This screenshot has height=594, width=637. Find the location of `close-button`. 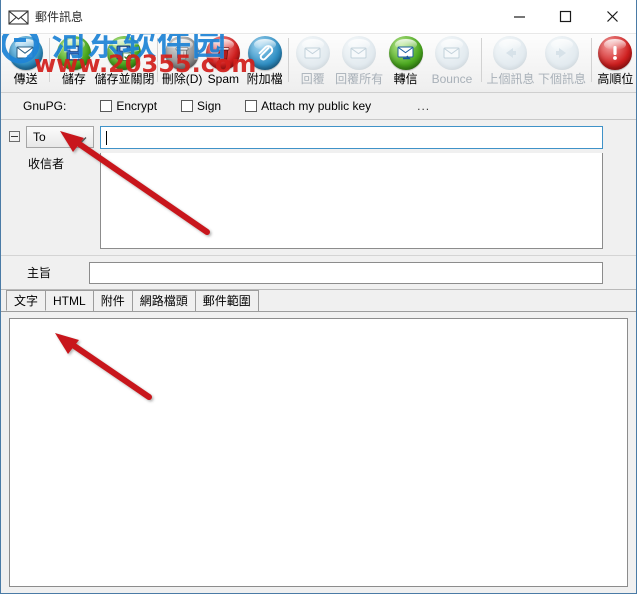

close-button is located at coordinates (612, 16).